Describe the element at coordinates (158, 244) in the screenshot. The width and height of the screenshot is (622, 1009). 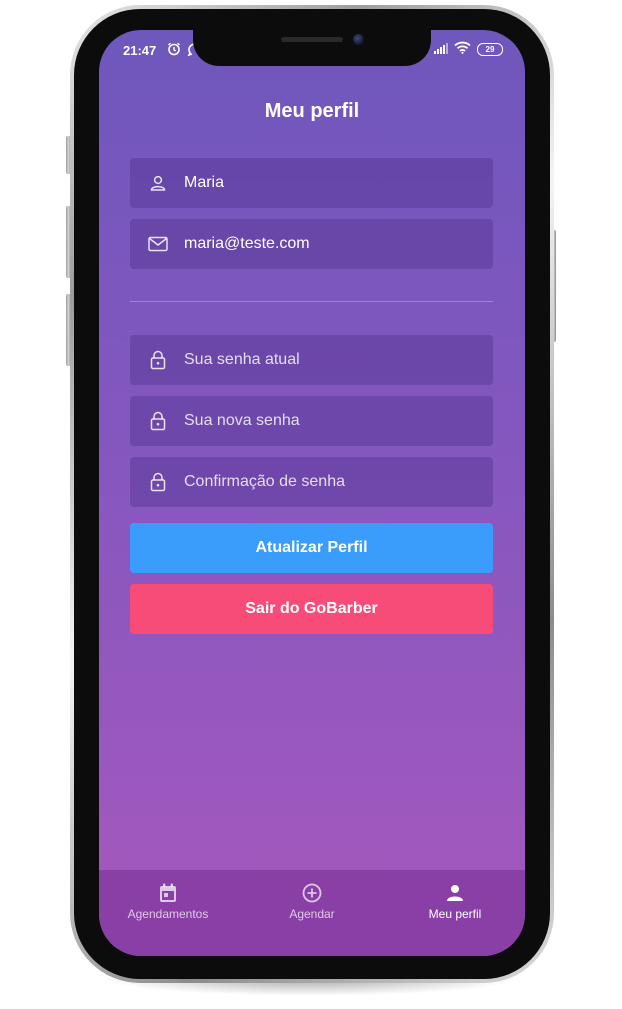
I see `mail-icon` at that location.